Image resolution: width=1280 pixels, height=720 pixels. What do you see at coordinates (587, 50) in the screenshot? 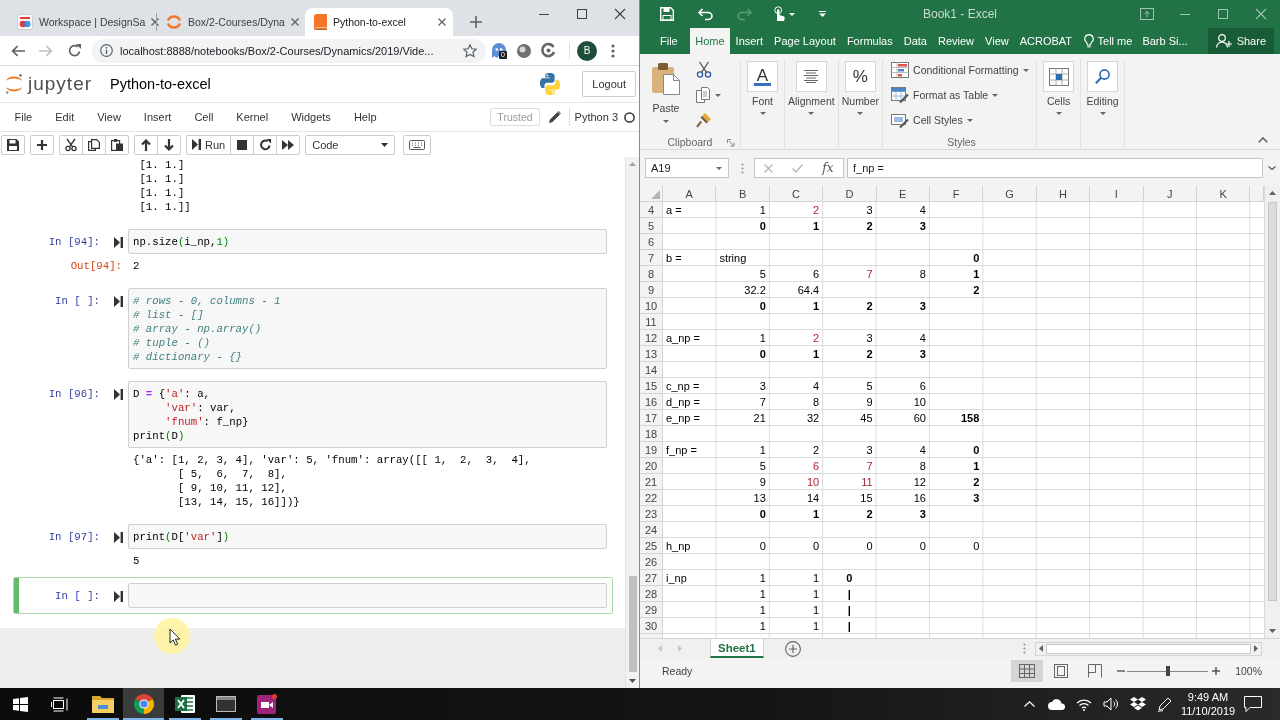
I see `profile-avatar: B` at bounding box center [587, 50].